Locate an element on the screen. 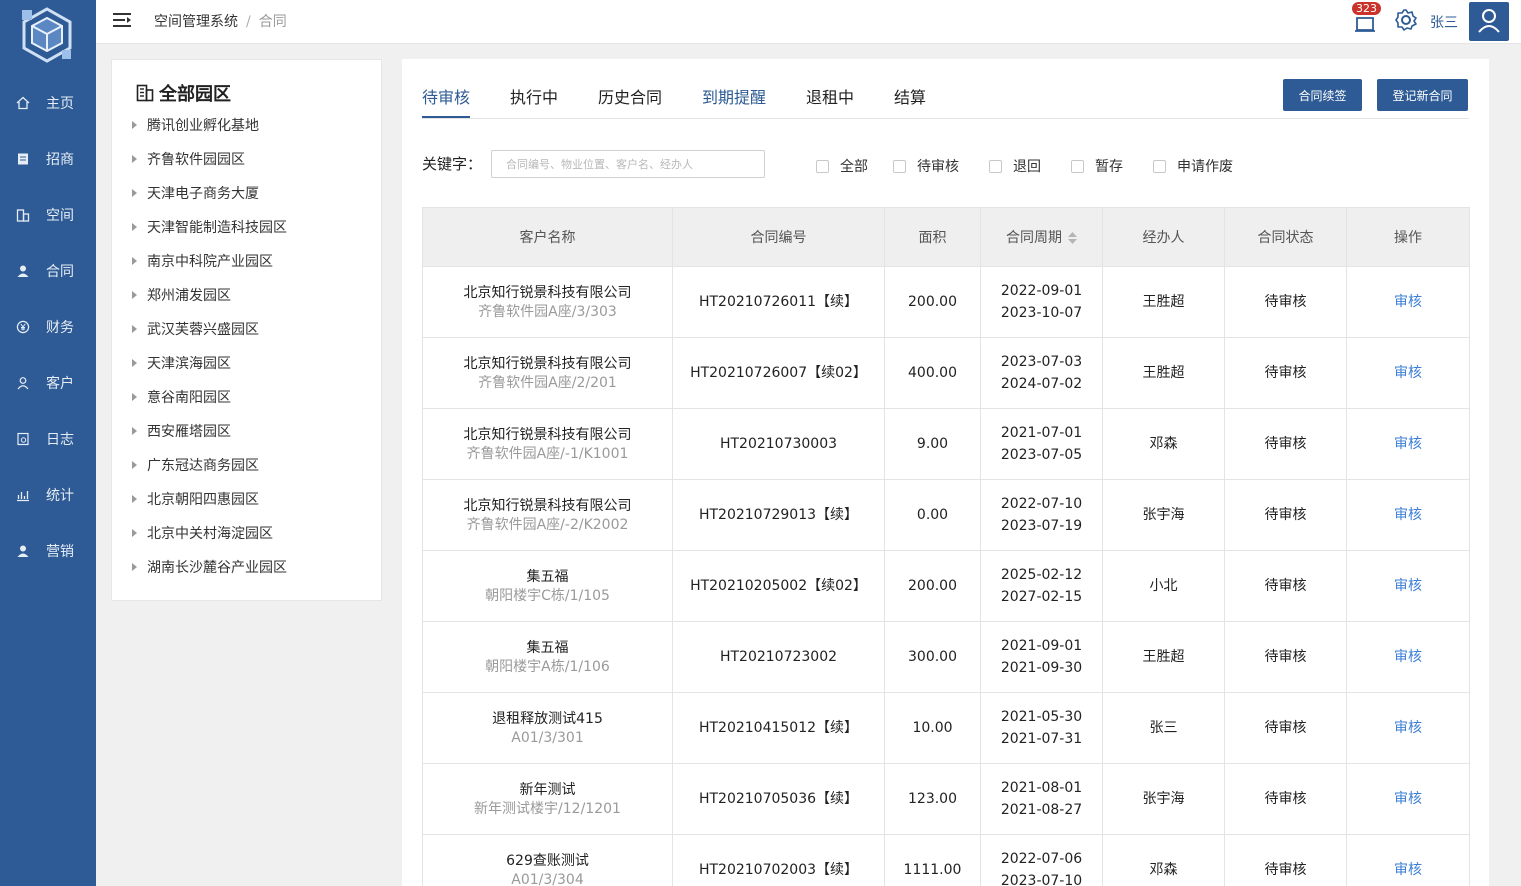 This screenshot has height=886, width=1521. person-icon is located at coordinates (23, 383).